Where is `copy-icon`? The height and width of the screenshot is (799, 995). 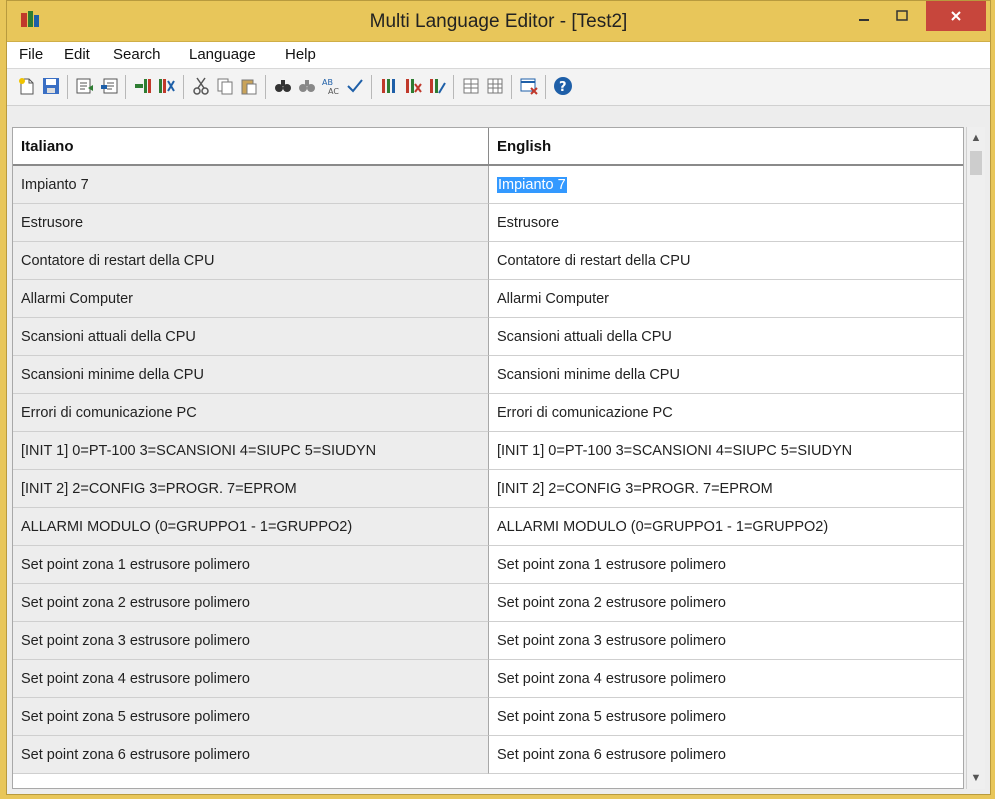 copy-icon is located at coordinates (225, 86).